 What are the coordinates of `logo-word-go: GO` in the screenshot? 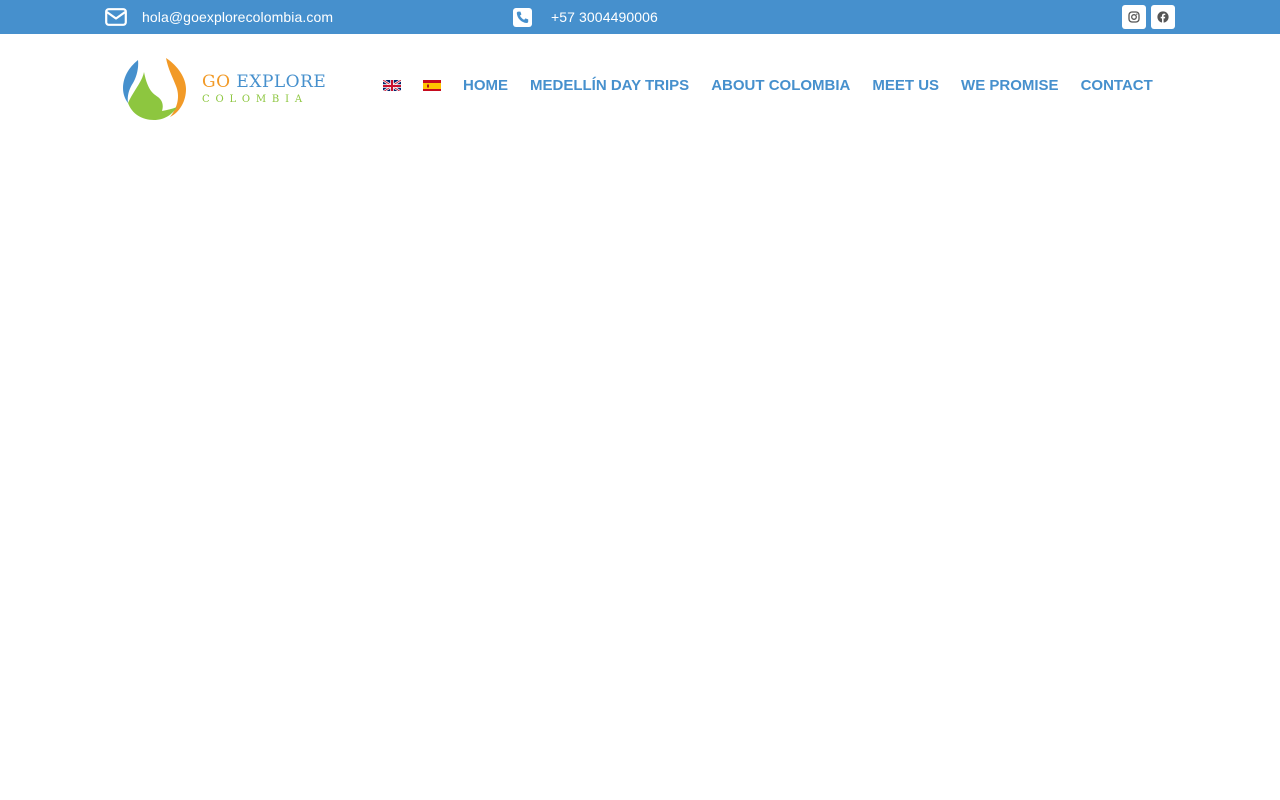 It's located at (216, 82).